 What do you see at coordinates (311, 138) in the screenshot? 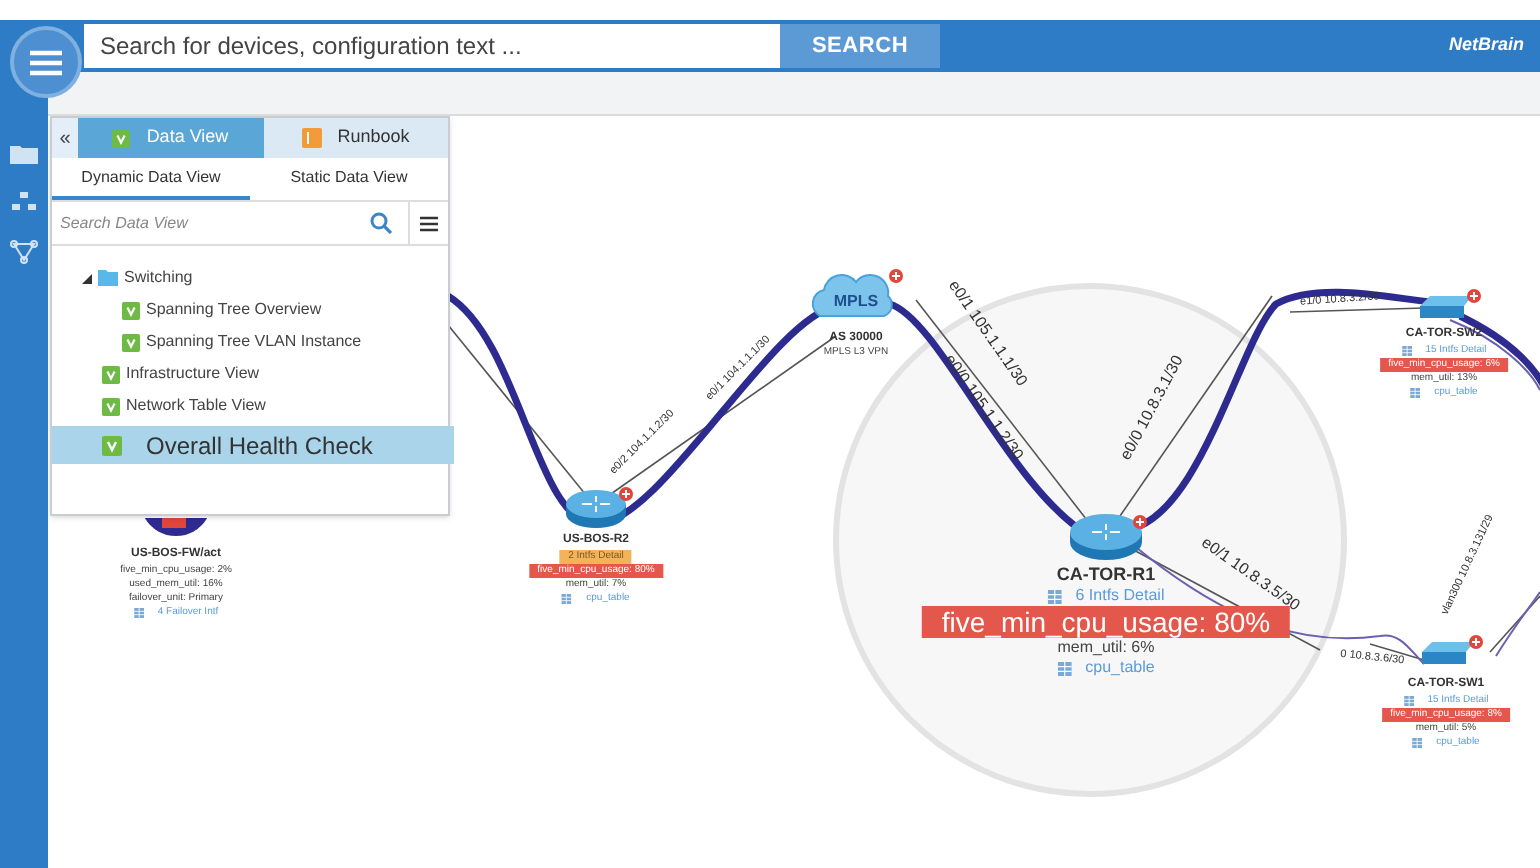
I see `book-icon` at bounding box center [311, 138].